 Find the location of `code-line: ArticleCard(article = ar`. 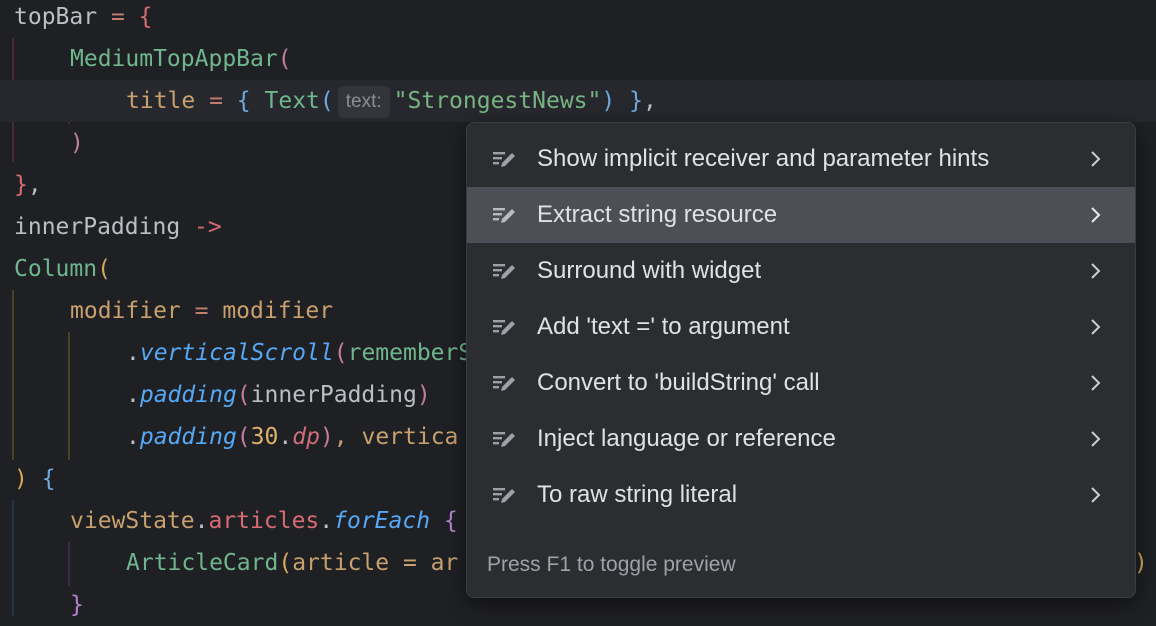

code-line: ArticleCard(article = ar is located at coordinates (292, 563).